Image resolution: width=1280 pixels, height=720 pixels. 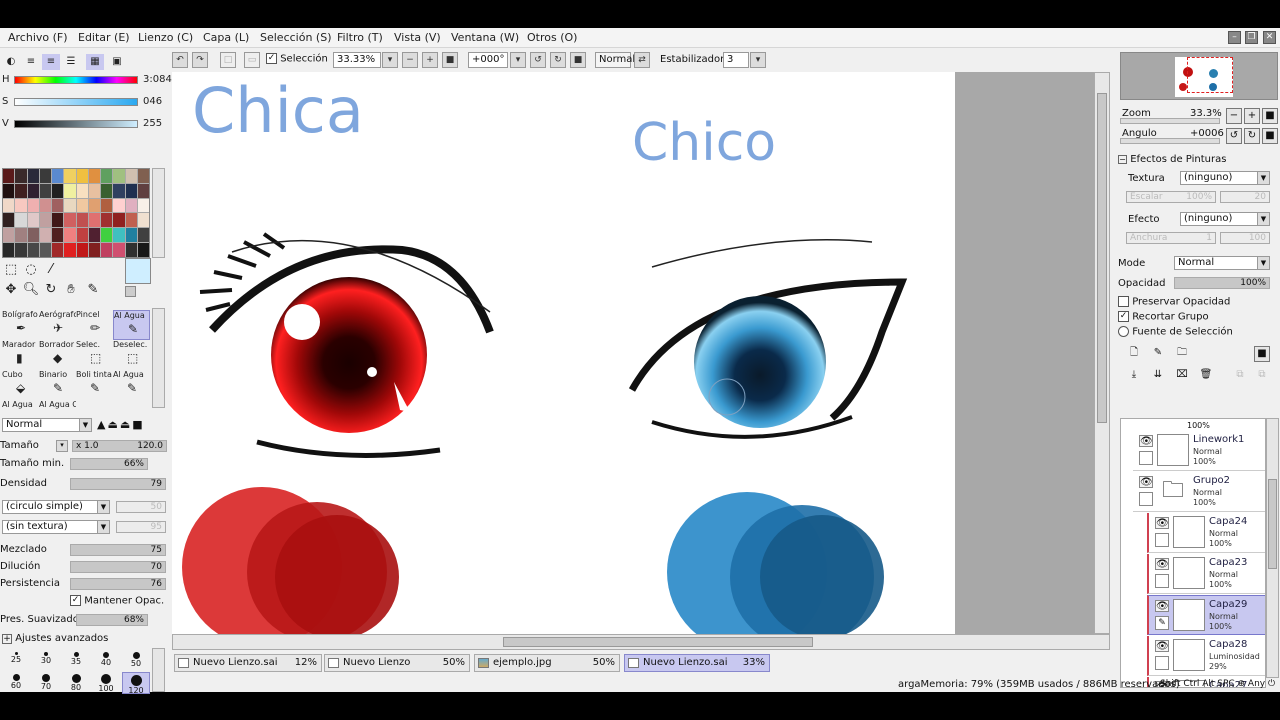 I want to click on new-folder-icon: 🗀︎, so click(x=1182, y=354).